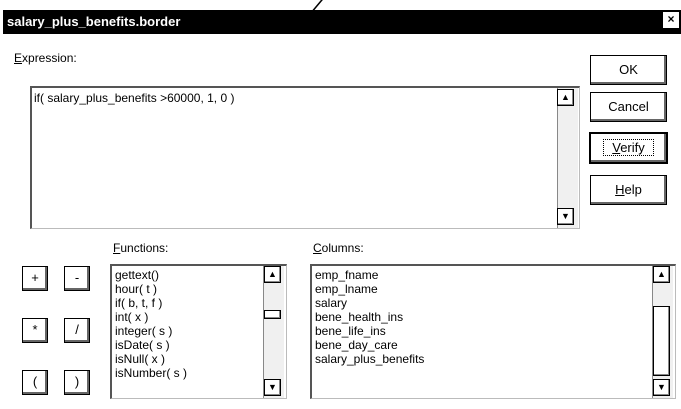  I want to click on list-item: isNumber( s ), so click(200, 373).